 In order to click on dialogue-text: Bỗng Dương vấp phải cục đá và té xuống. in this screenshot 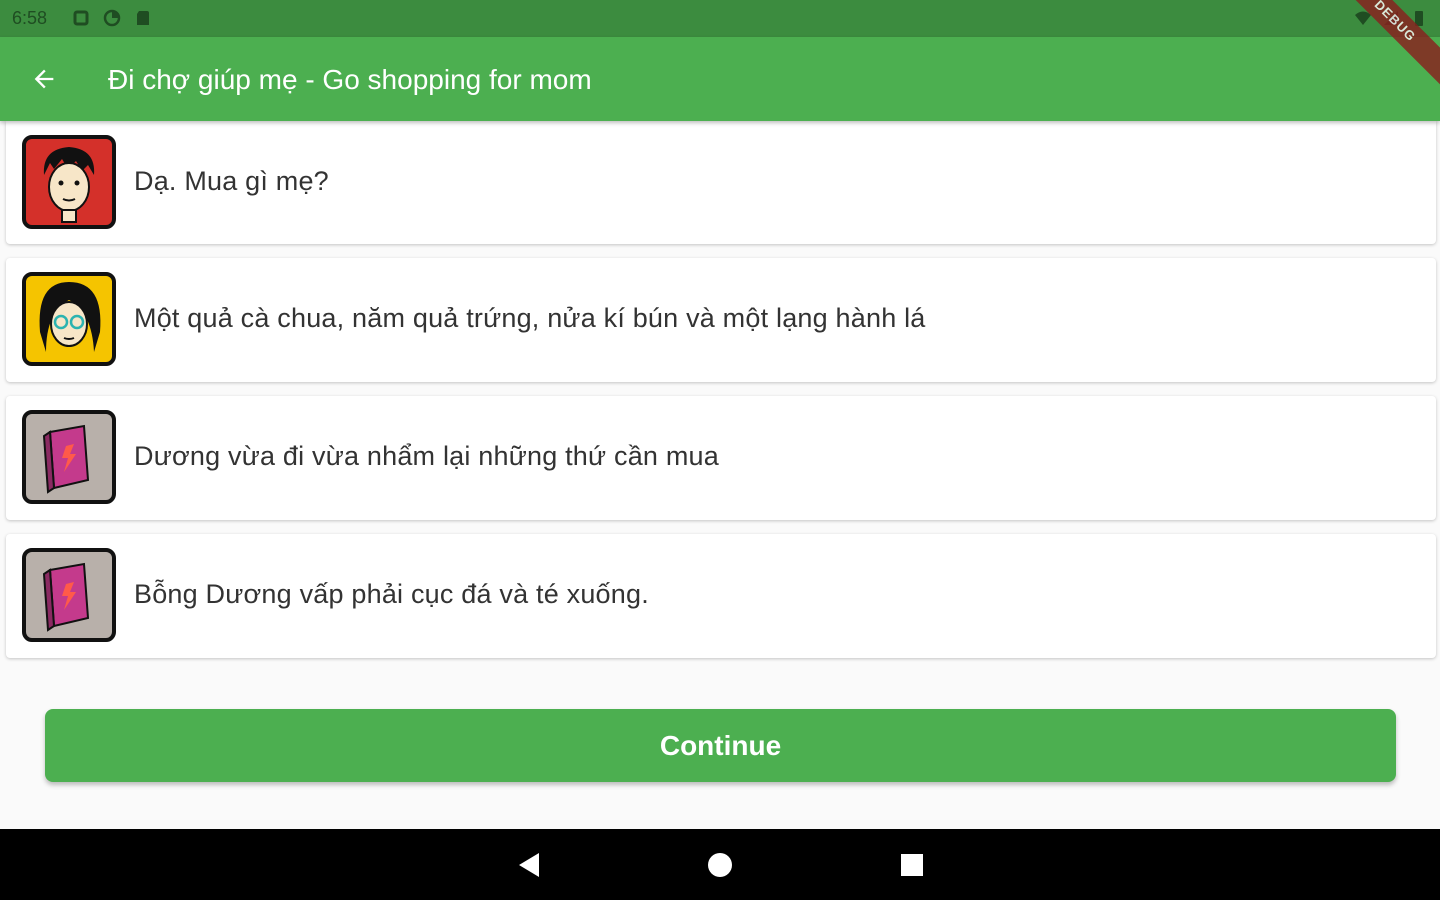, I will do `click(391, 594)`.